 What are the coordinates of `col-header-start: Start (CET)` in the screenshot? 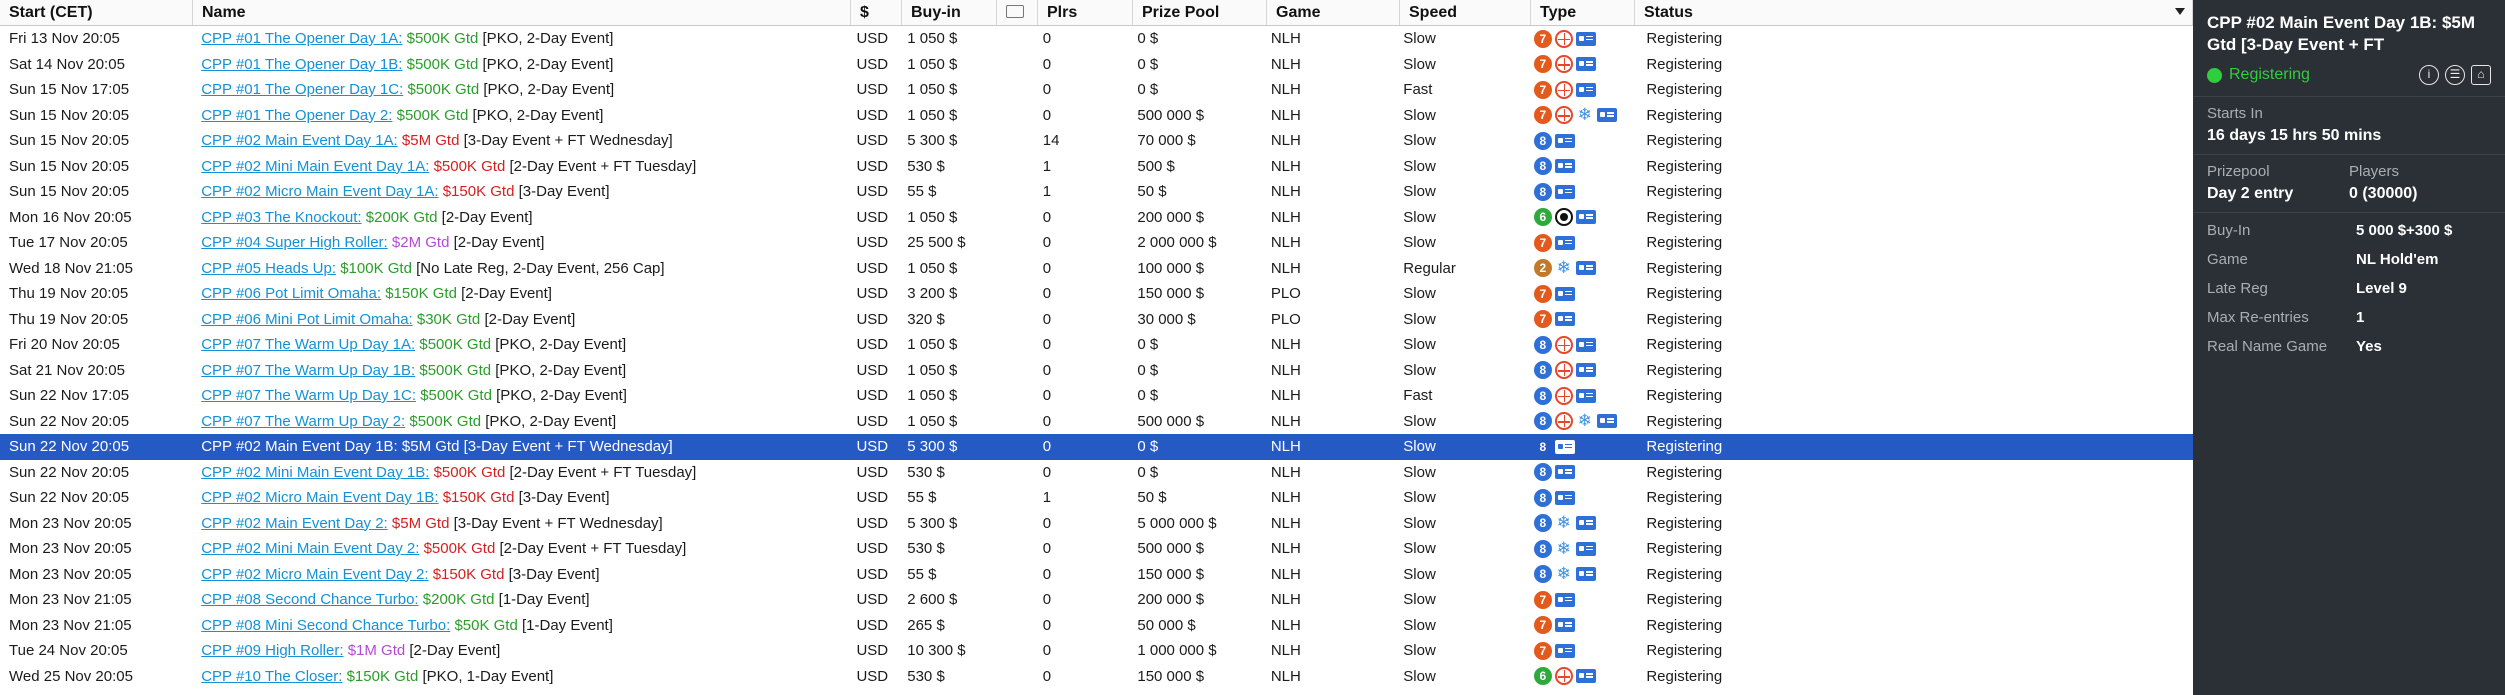 It's located at (96, 12).